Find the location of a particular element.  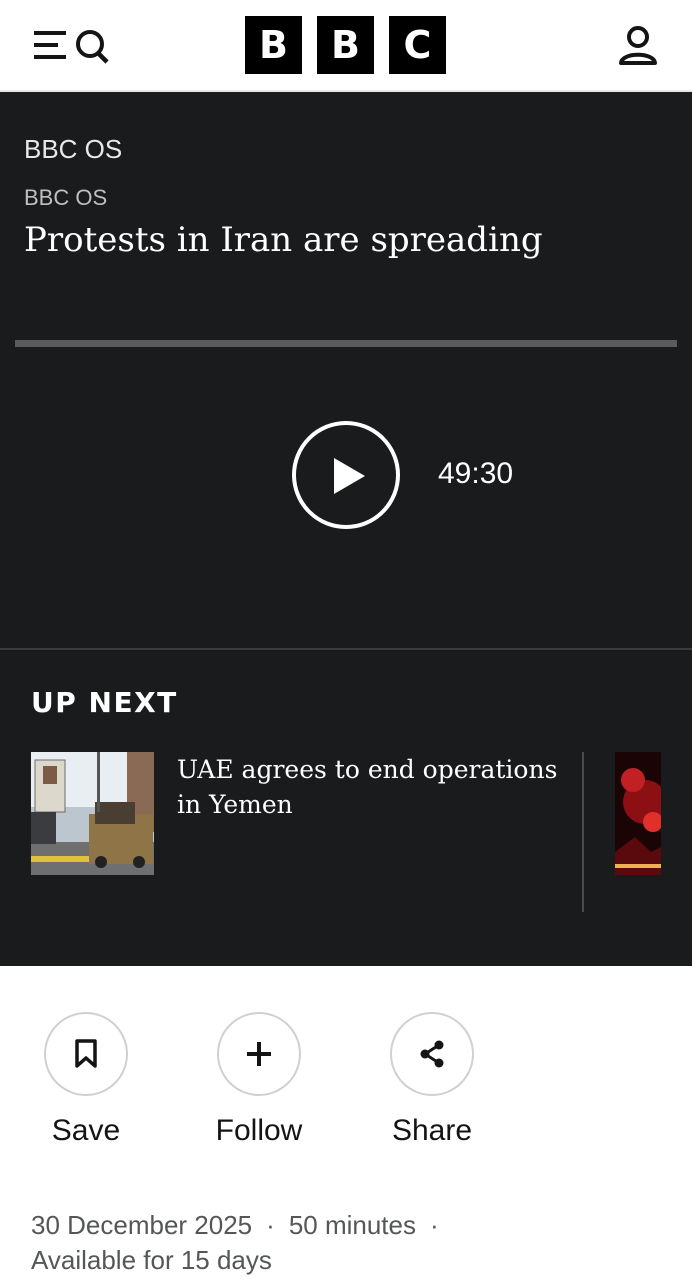

save-button is located at coordinates (86, 1054).